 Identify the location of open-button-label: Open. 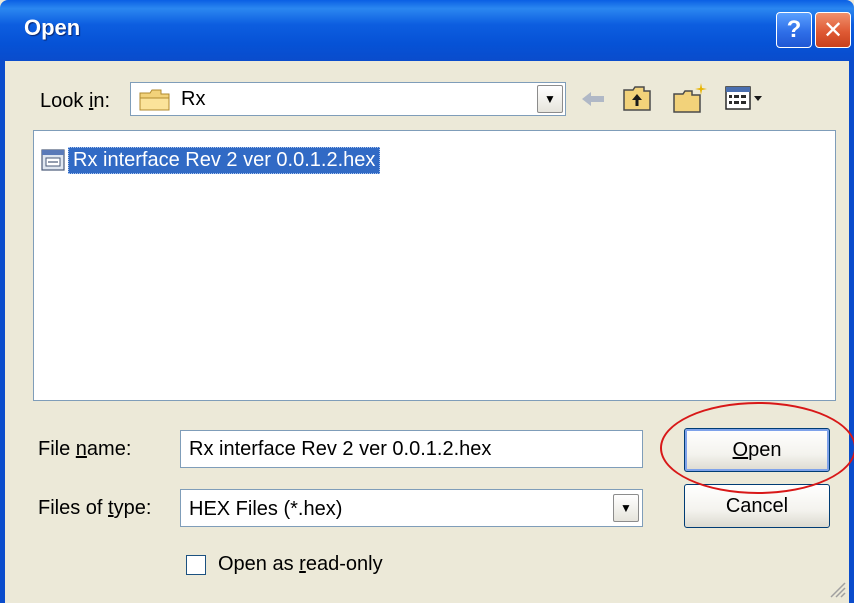
(757, 450).